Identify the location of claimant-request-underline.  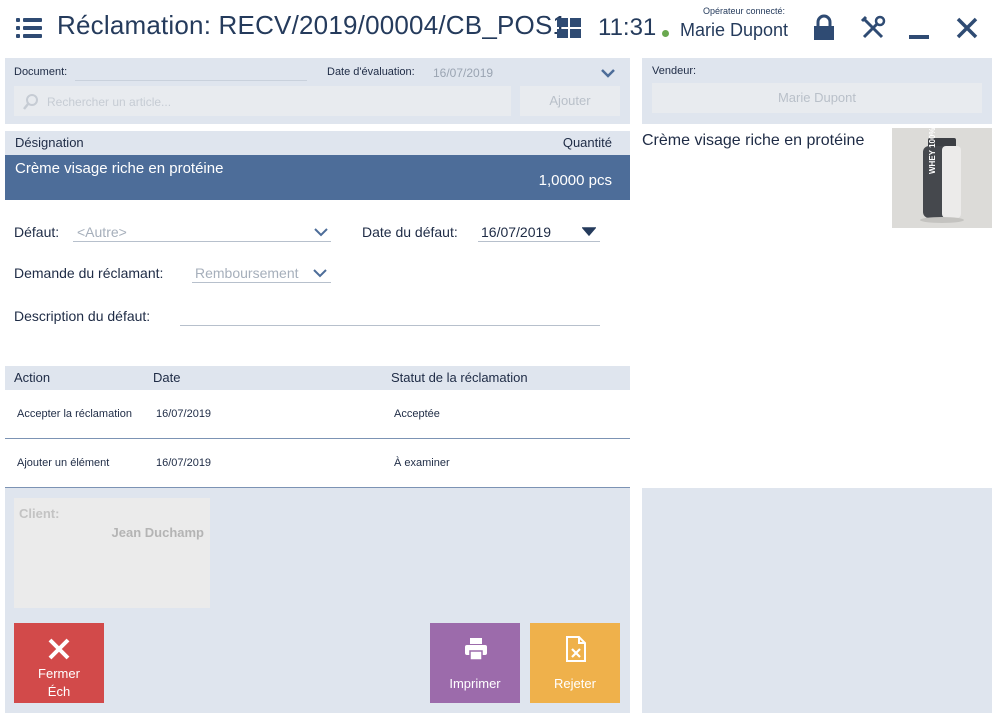
(261, 282).